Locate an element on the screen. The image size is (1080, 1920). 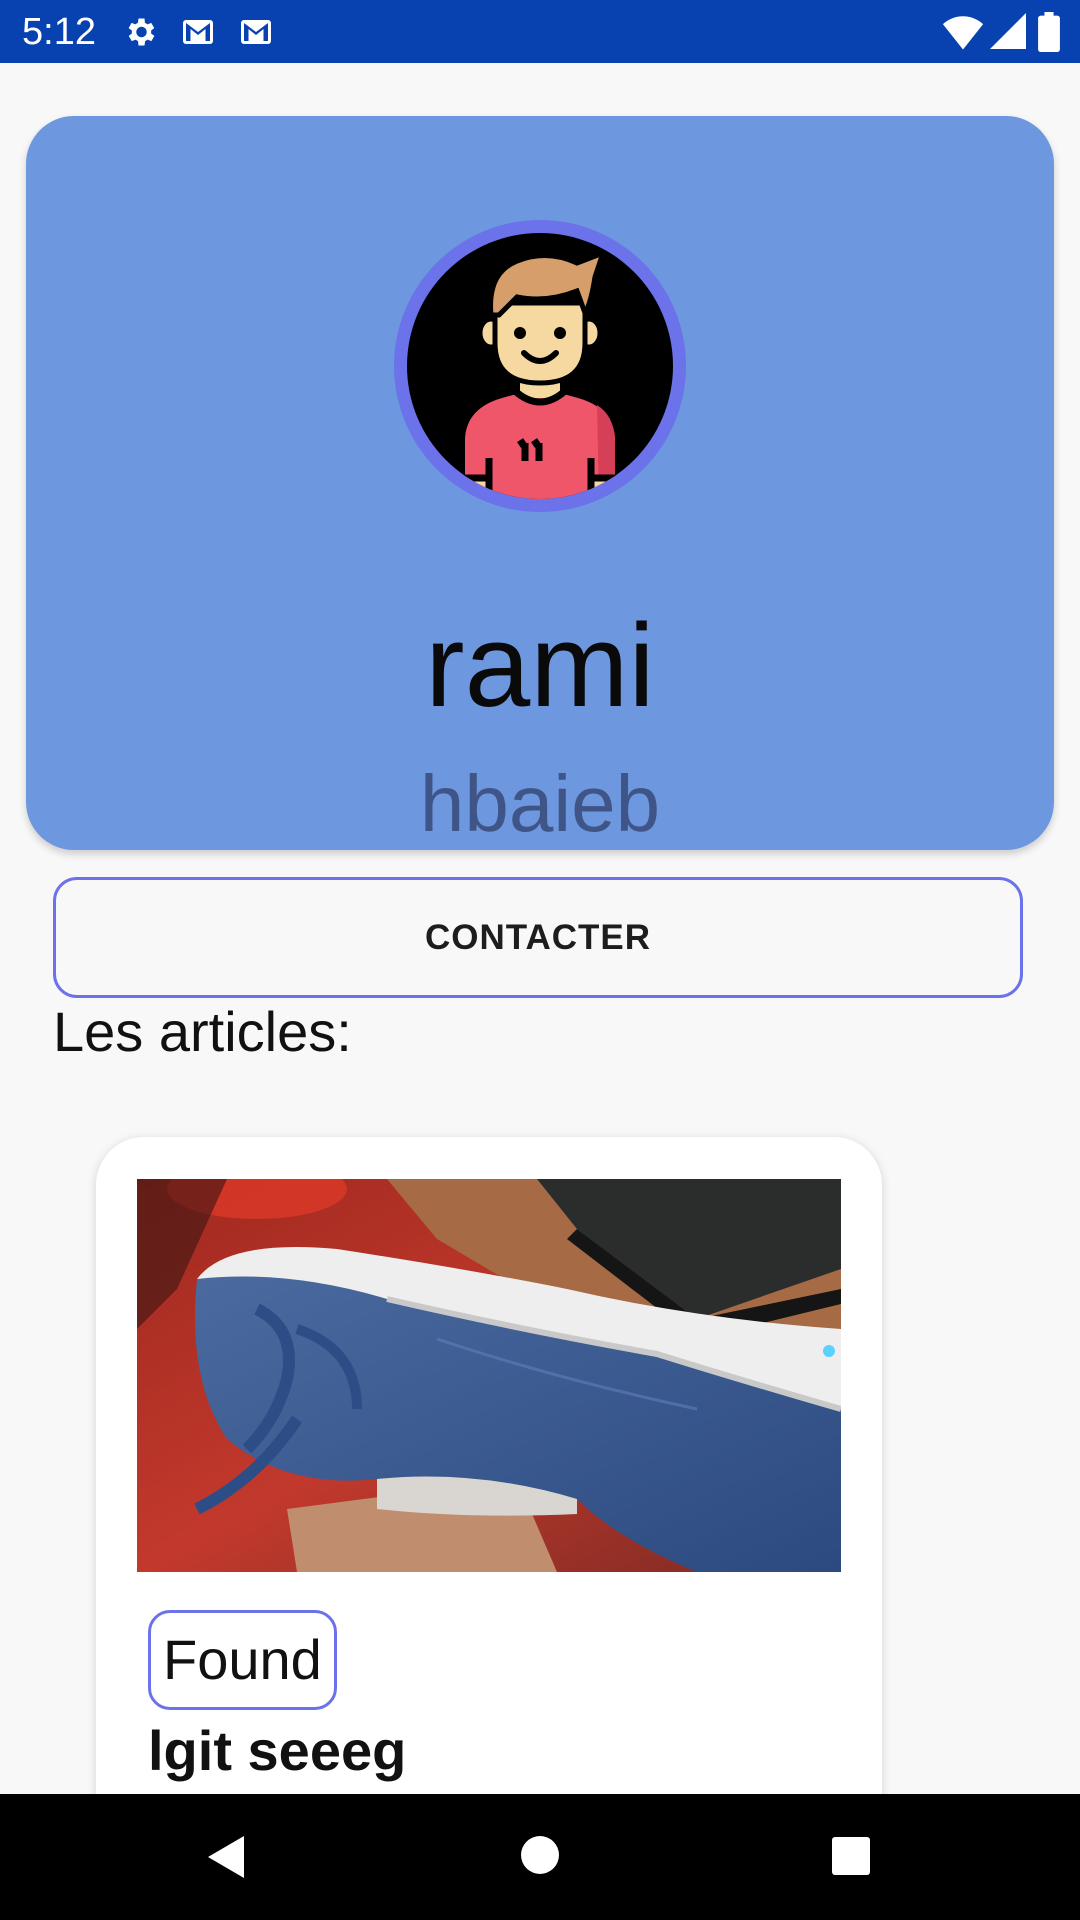
contact-button: CONTACTER is located at coordinates (538, 937).